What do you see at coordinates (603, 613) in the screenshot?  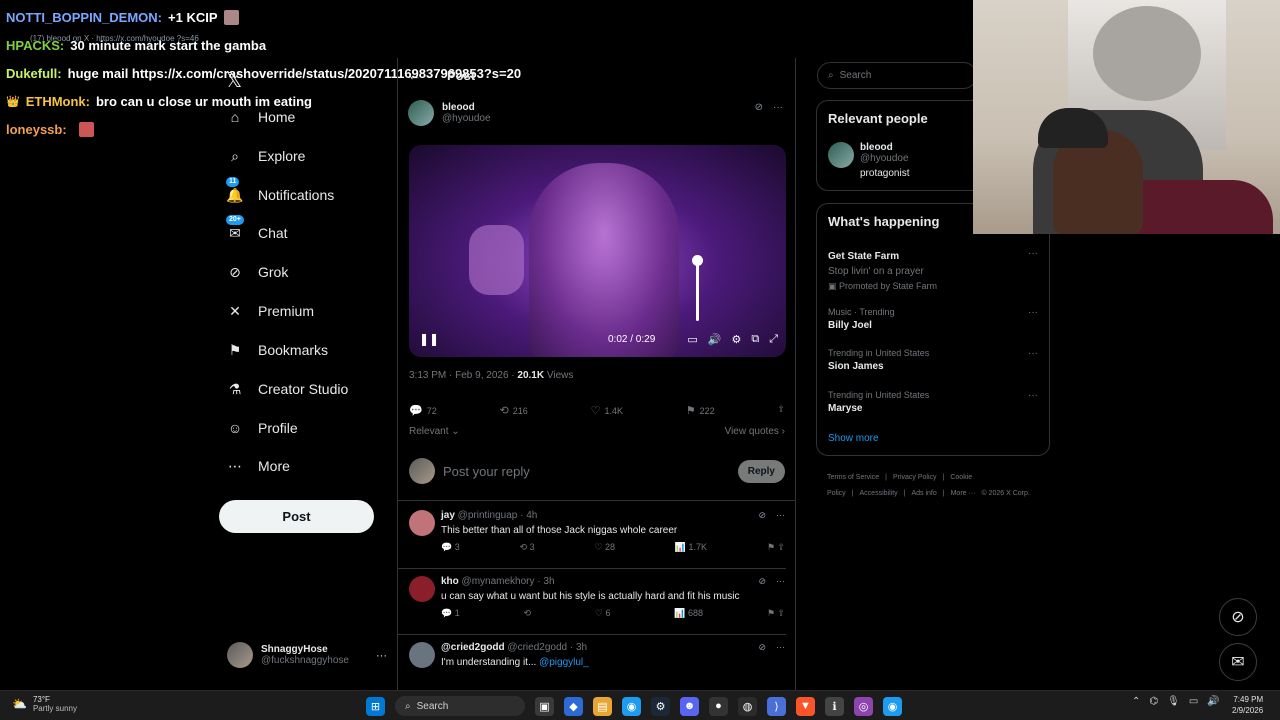 I see `like-action: ♡ 6` at bounding box center [603, 613].